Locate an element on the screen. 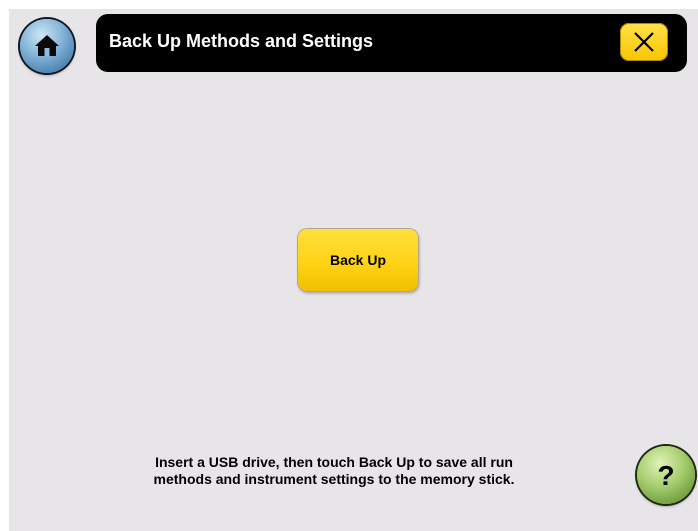 The image size is (698, 531). home-button is located at coordinates (47, 46).